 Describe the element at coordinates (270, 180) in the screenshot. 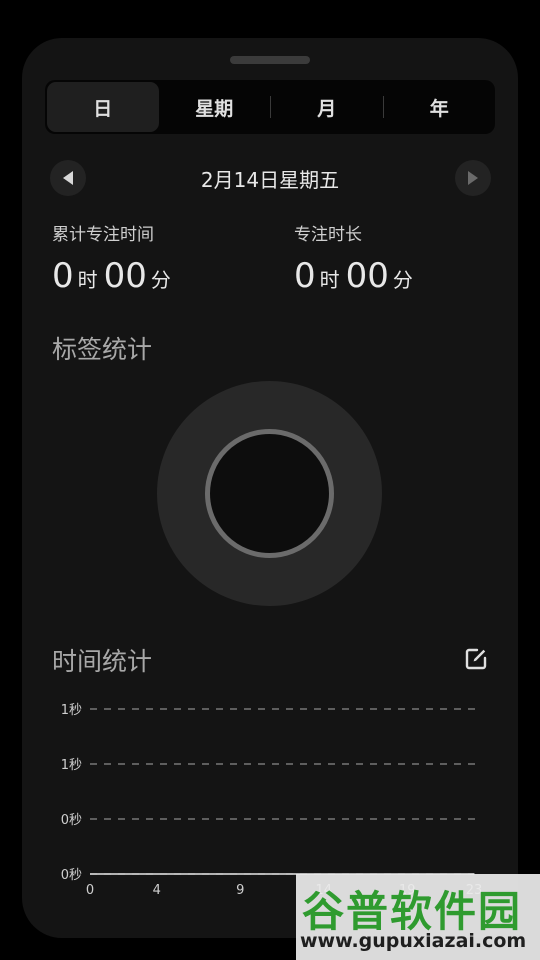

I see `current-date: 2月14日星期五` at that location.